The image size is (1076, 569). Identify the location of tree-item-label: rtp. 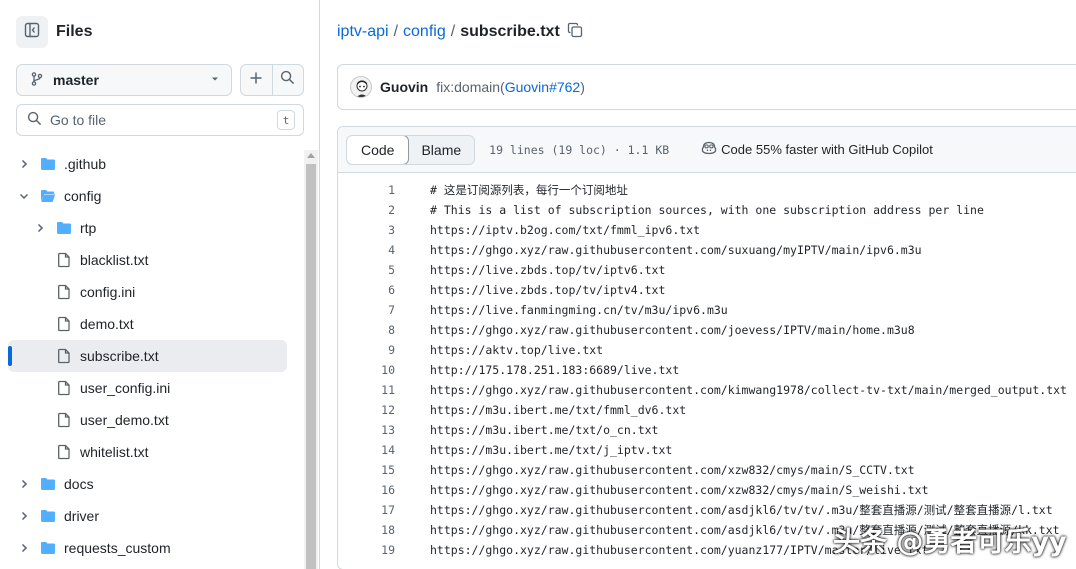
(88, 228).